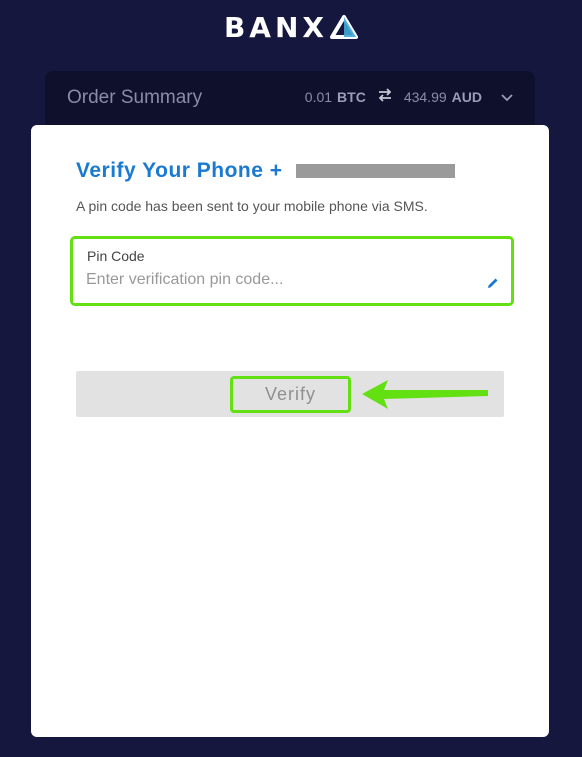 This screenshot has width=582, height=757. I want to click on from-amount: 0.01, so click(318, 96).